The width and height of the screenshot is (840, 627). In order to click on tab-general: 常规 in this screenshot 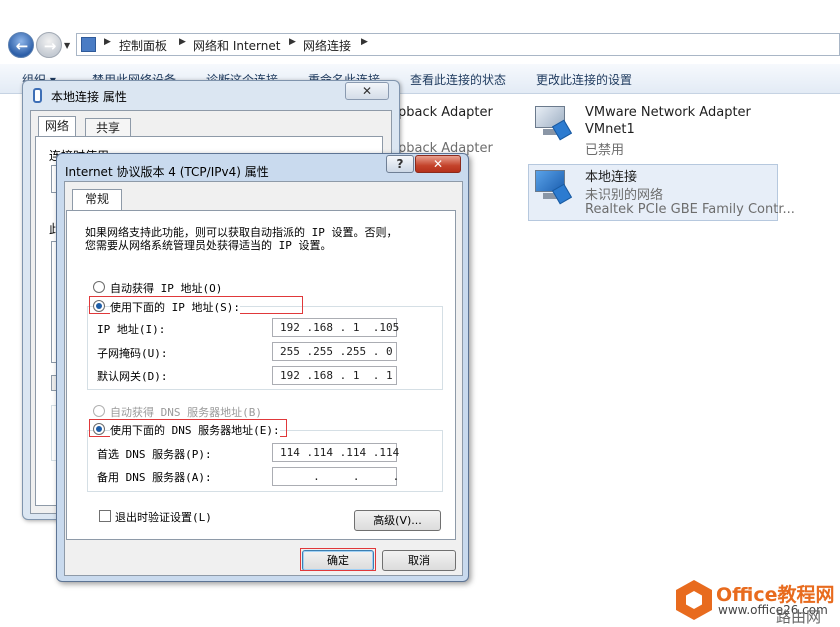, I will do `click(97, 200)`.